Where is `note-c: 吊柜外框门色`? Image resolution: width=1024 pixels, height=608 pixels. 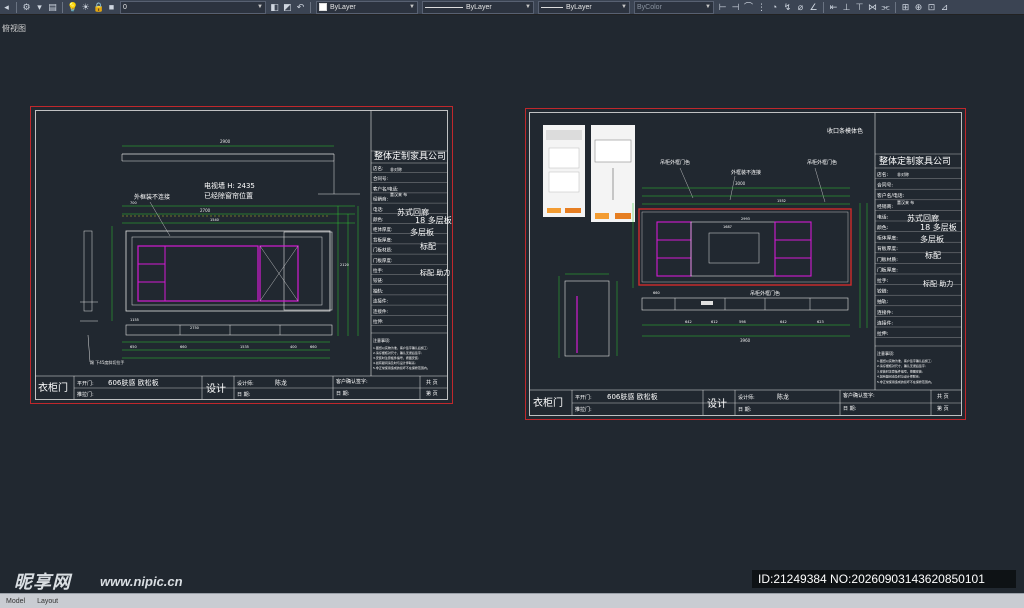 note-c: 吊柜外框门色 is located at coordinates (822, 162).